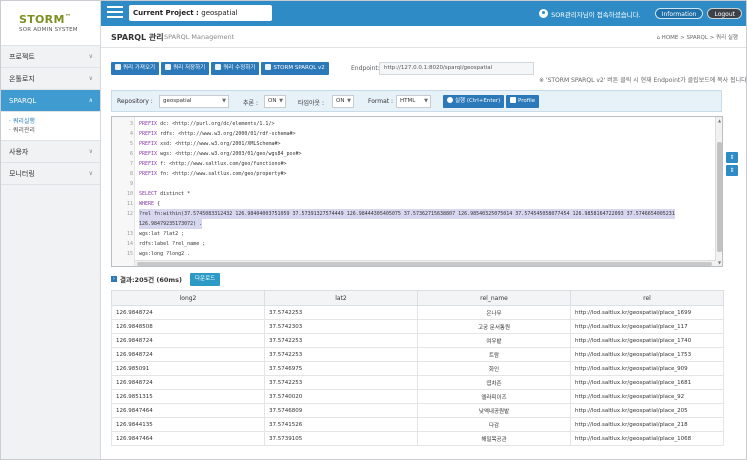 This screenshot has width=747, height=460. Describe the element at coordinates (311, 103) in the screenshot. I see `timeout-label: 타임아웃 :` at that location.